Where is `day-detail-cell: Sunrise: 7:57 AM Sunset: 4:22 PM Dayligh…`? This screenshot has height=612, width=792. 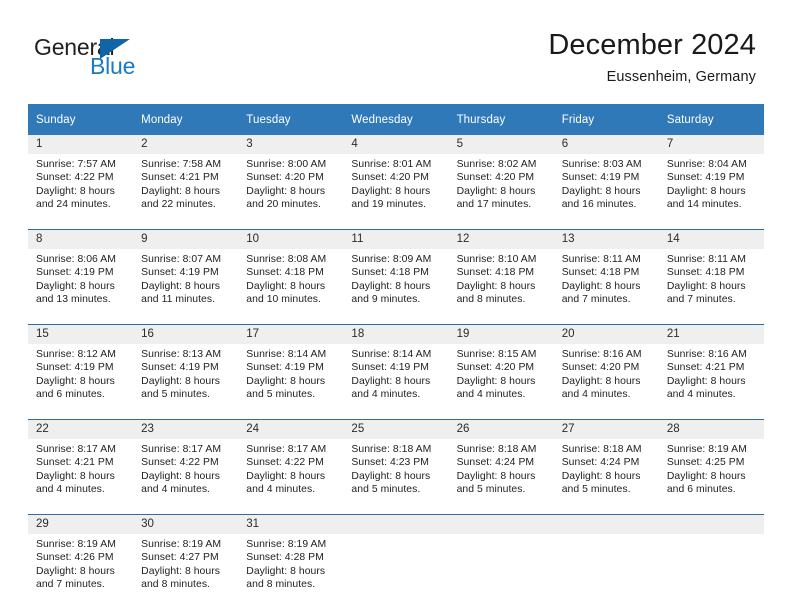
day-detail-cell: Sunrise: 7:57 AM Sunset: 4:22 PM Dayligh… is located at coordinates (81, 192).